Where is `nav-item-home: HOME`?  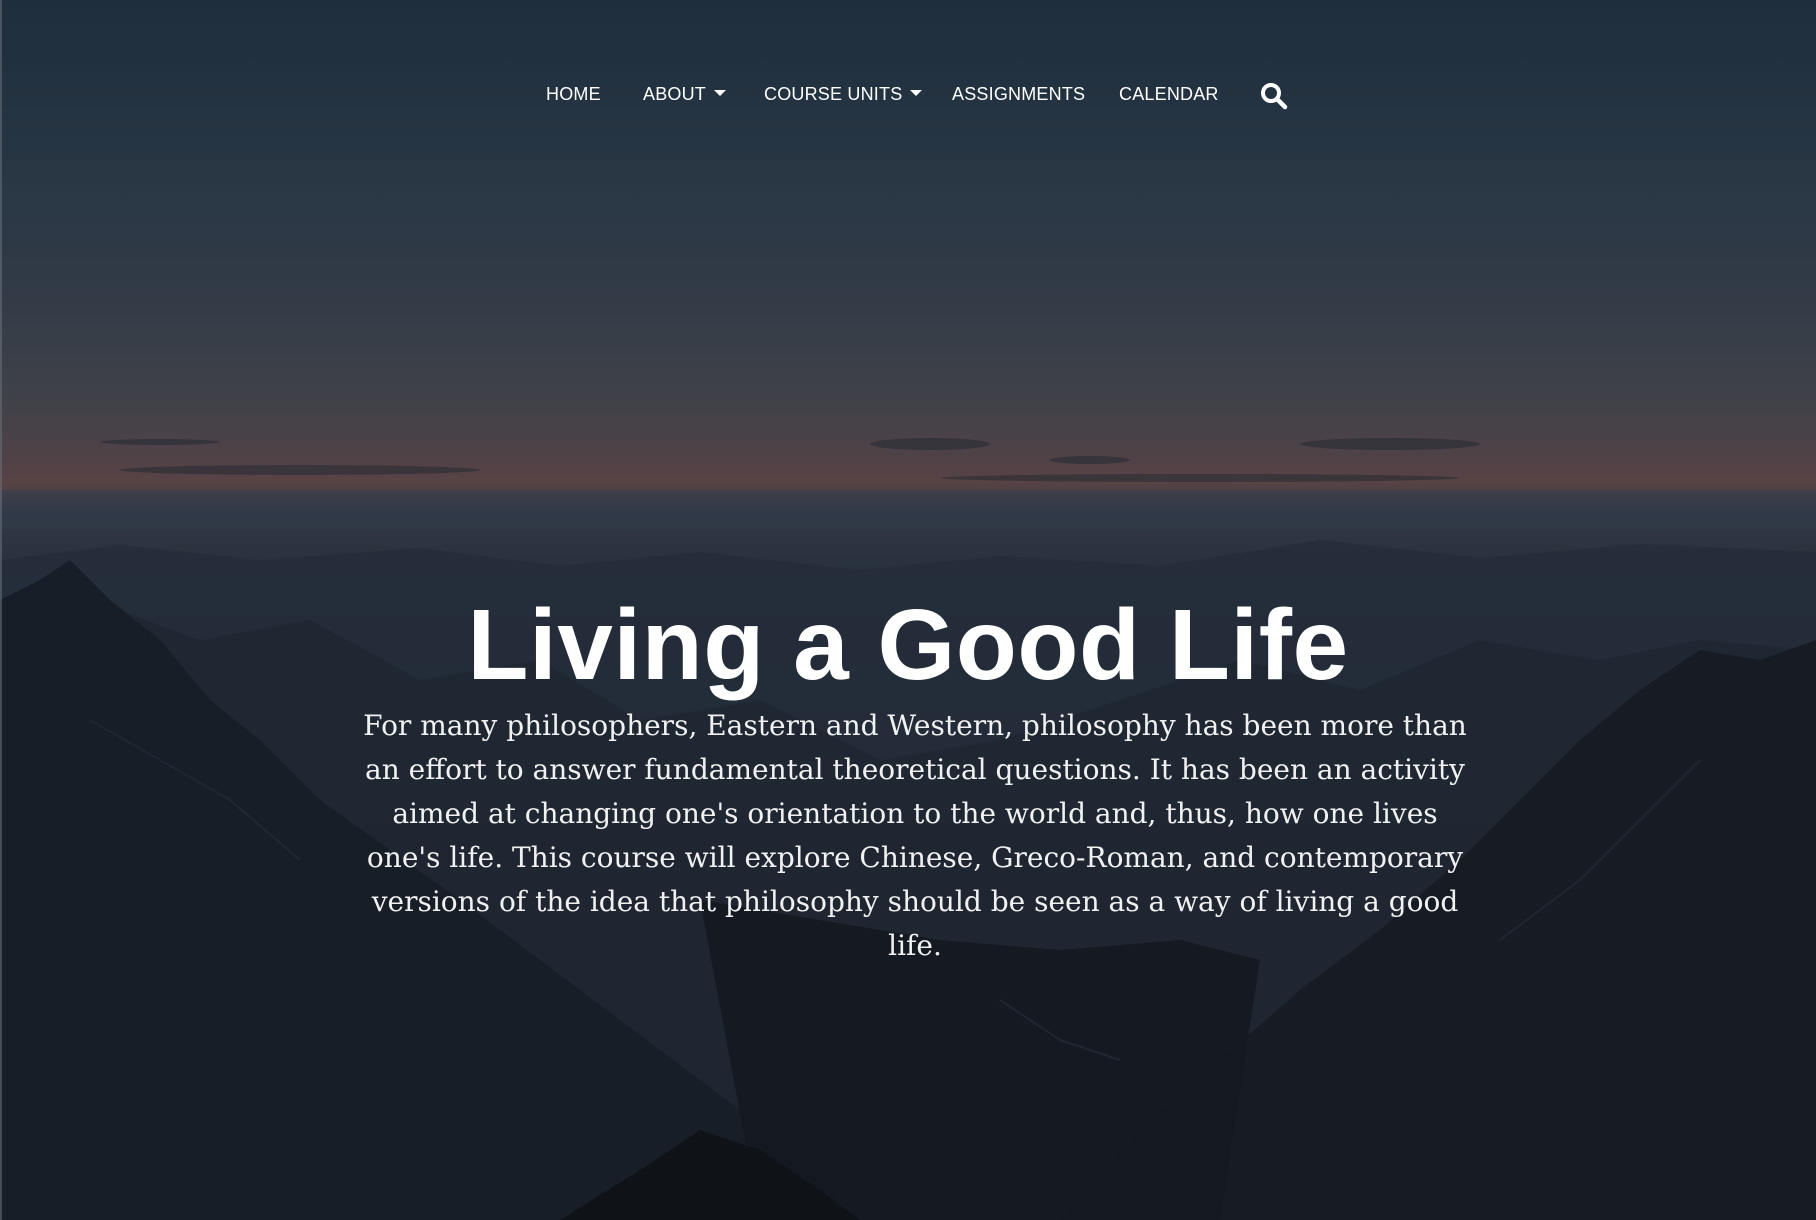
nav-item-home: HOME is located at coordinates (573, 94).